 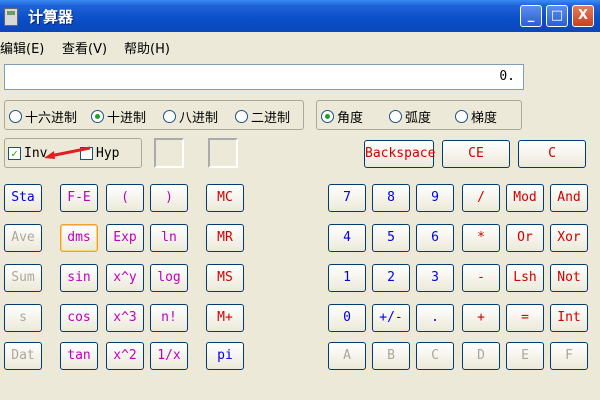 I want to click on log-button: log, so click(x=169, y=278).